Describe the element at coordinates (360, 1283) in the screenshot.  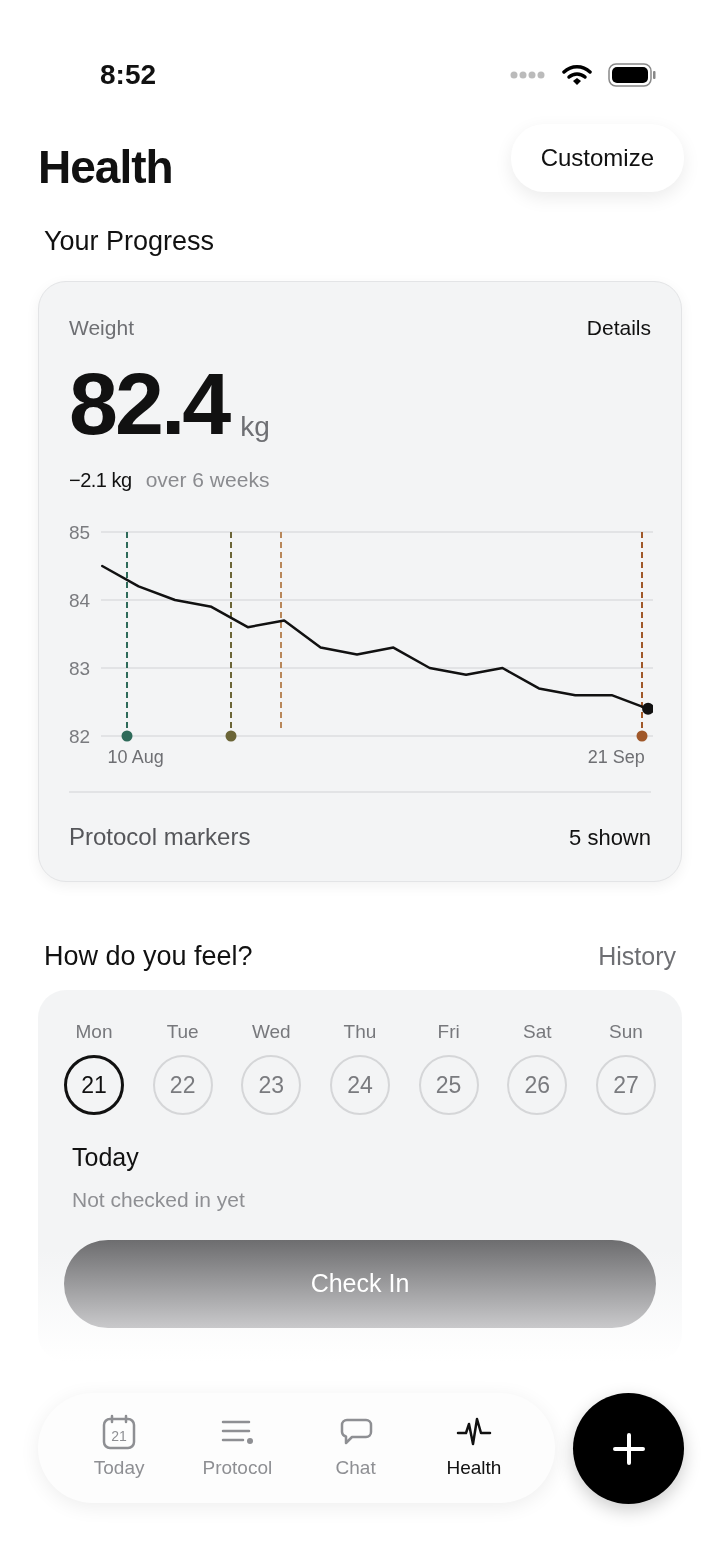
I see `check-in-button: Check In` at that location.